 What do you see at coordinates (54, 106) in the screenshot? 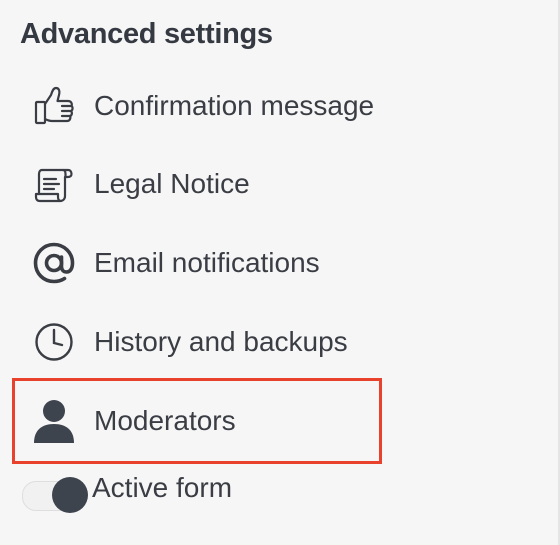
I see `thumbs-up-icon` at bounding box center [54, 106].